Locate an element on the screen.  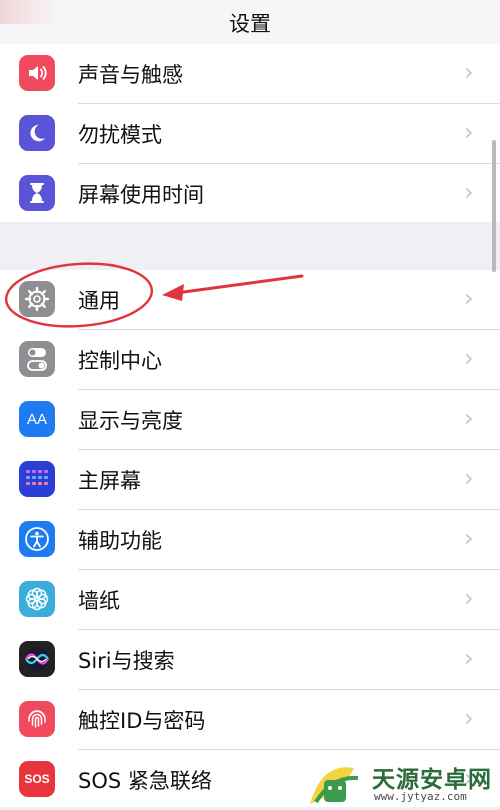
watermark-logo-icon is located at coordinates (334, 785).